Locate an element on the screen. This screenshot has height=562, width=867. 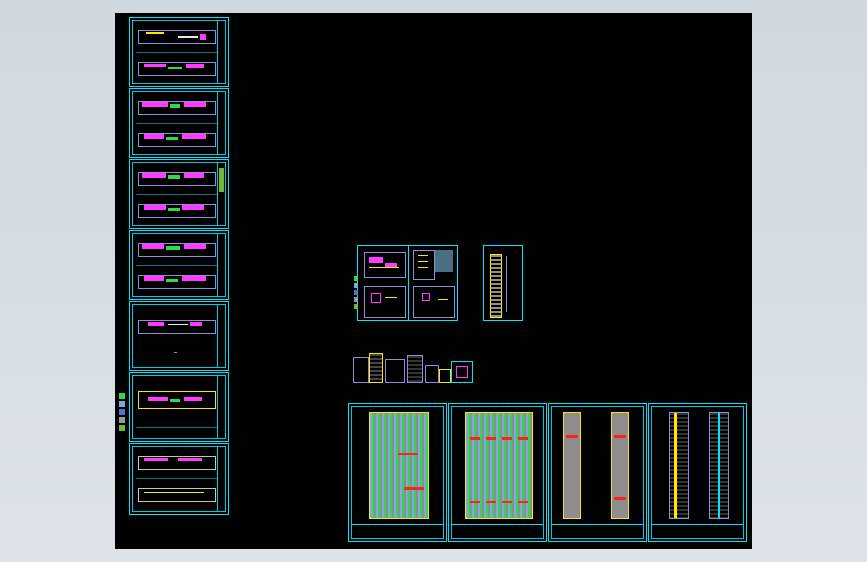
elevation-strip is located at coordinates (414, 368).